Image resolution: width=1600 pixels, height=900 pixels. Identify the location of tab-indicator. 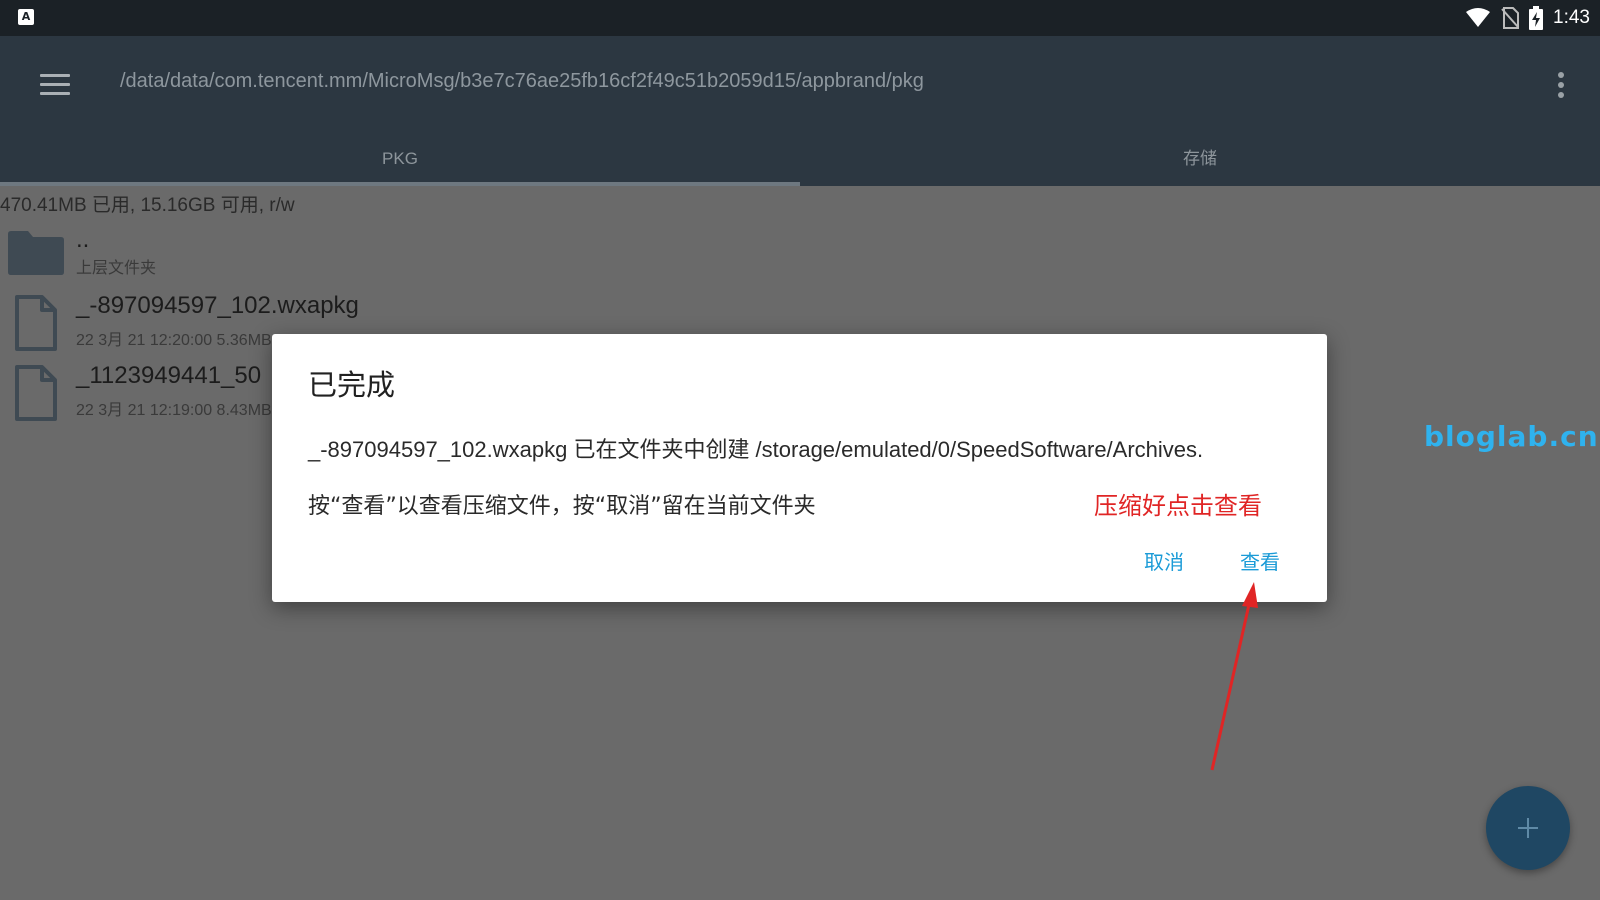
(400, 184).